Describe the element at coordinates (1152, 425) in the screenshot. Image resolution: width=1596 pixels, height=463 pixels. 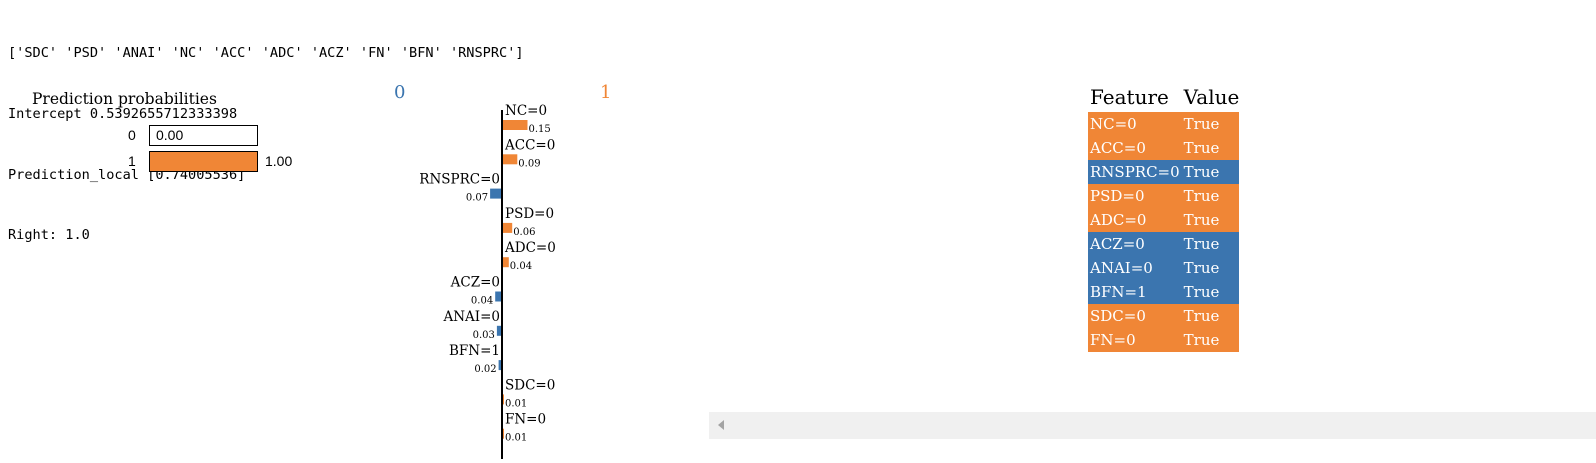
I see `horizontal-scrollbar` at that location.